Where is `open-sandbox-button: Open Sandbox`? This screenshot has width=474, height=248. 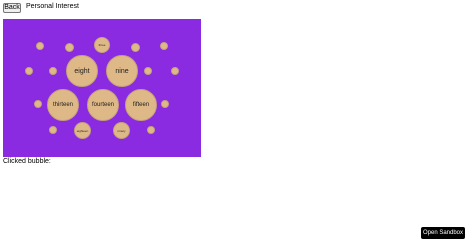 open-sandbox-button: Open Sandbox is located at coordinates (443, 233).